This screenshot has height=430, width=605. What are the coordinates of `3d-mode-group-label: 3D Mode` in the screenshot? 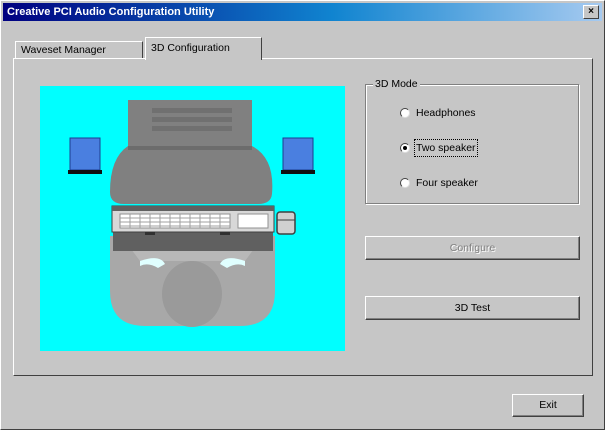 It's located at (396, 84).